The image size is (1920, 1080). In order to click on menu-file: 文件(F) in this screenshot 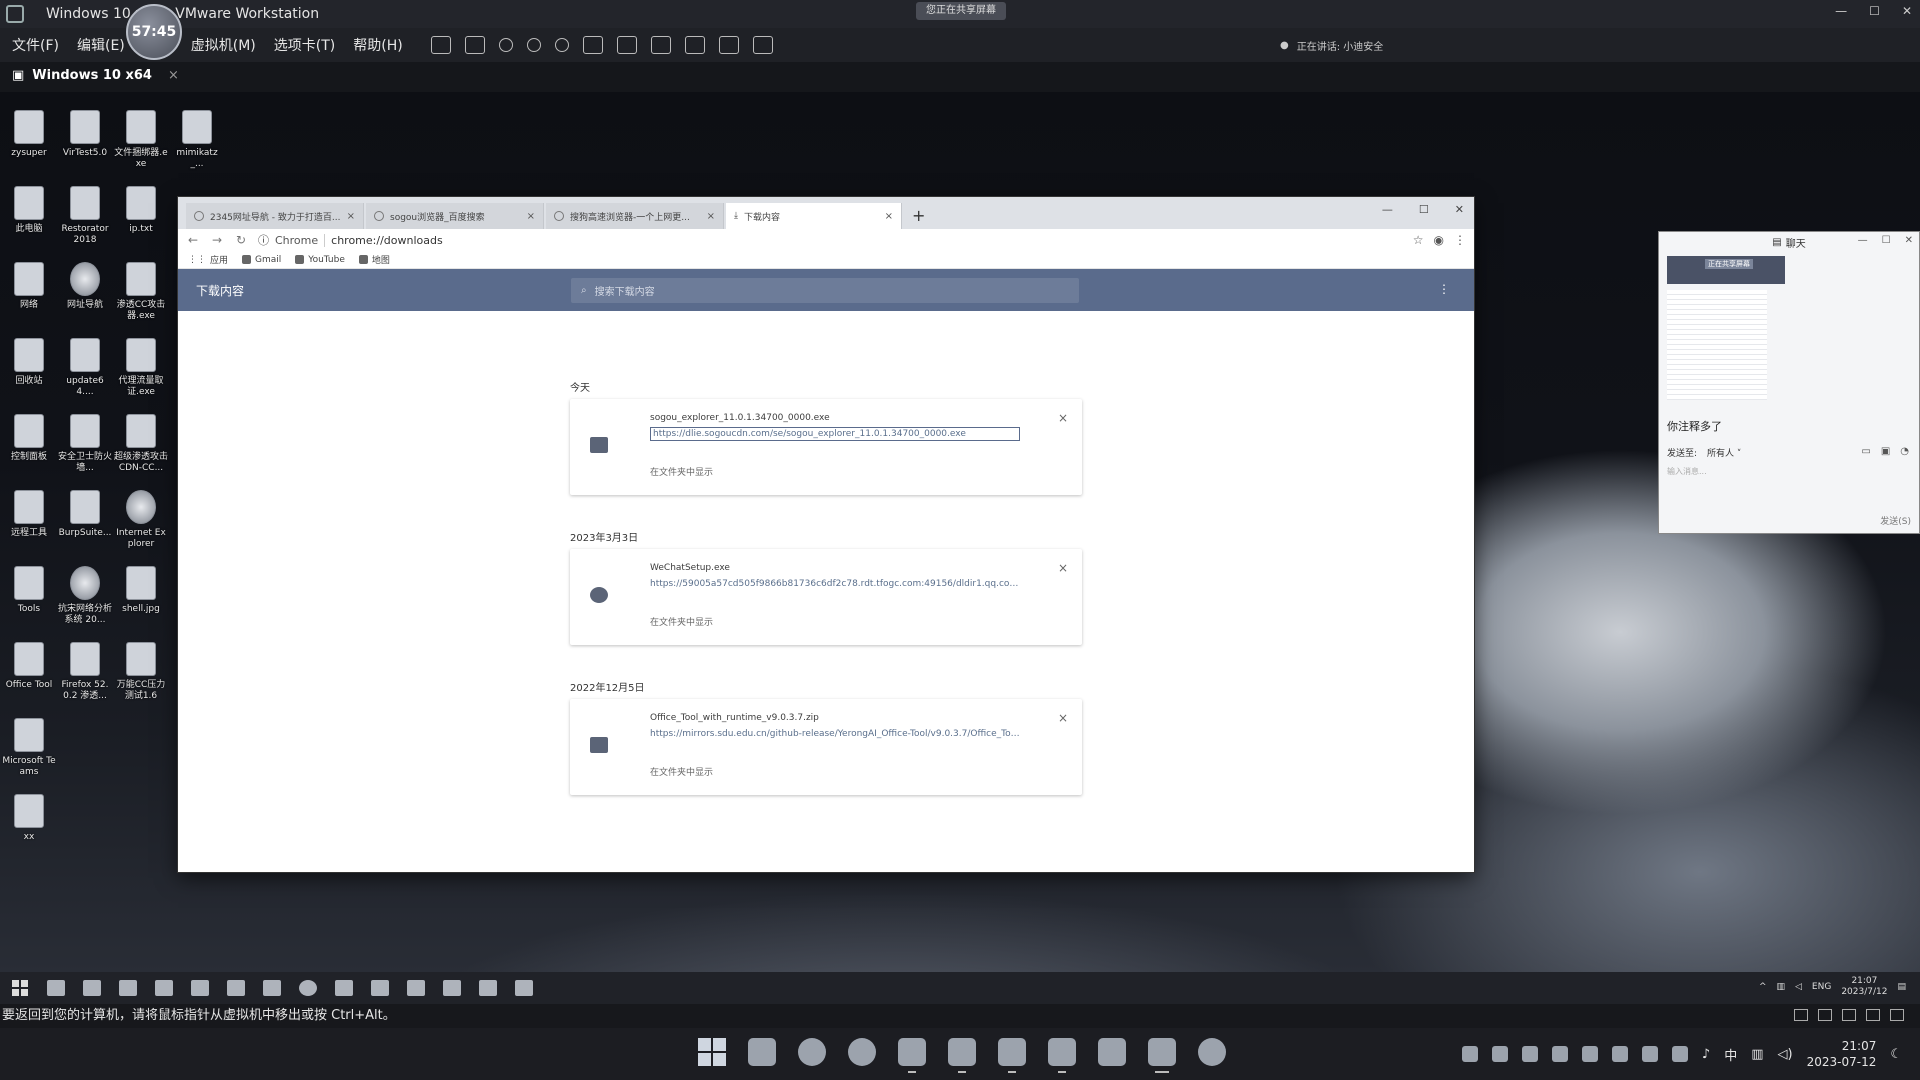, I will do `click(35, 45)`.